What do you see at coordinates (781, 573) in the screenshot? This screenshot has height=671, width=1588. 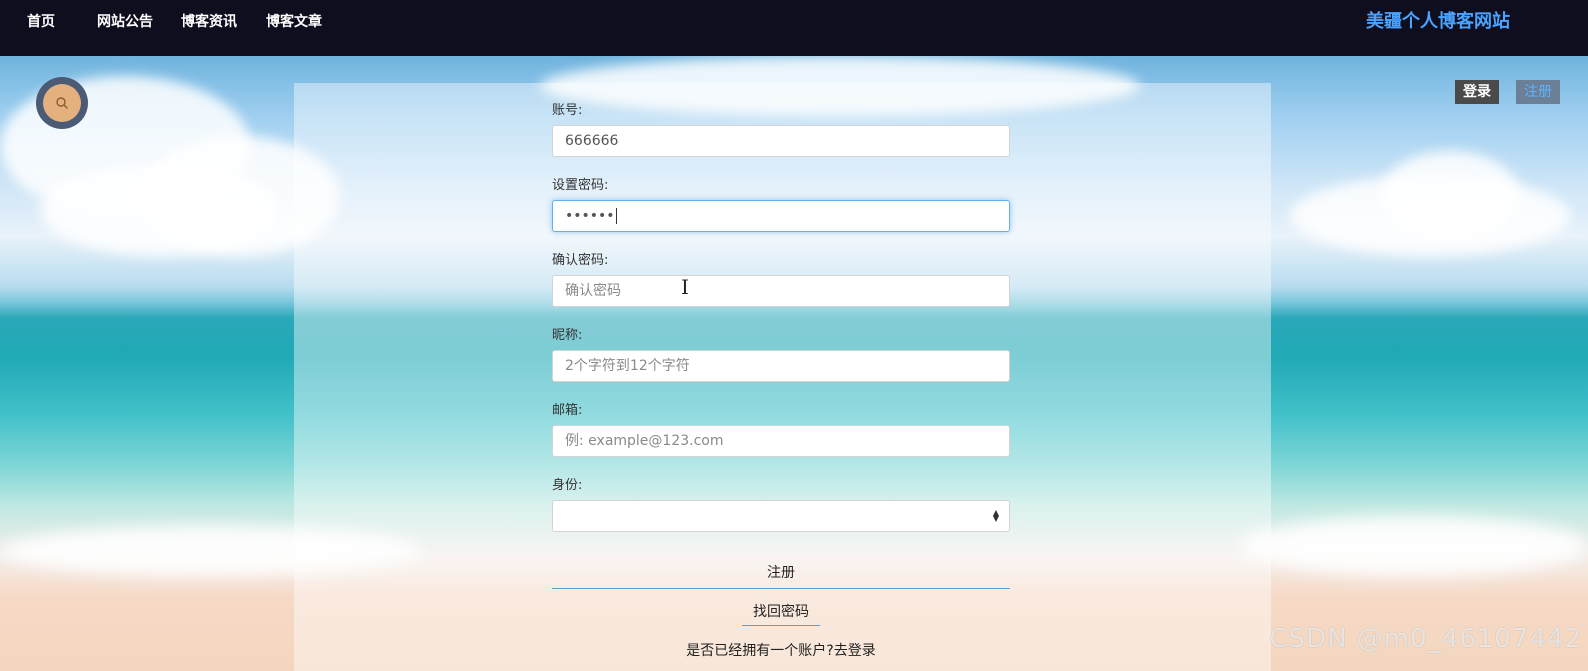 I see `submit-register-button: 注册` at bounding box center [781, 573].